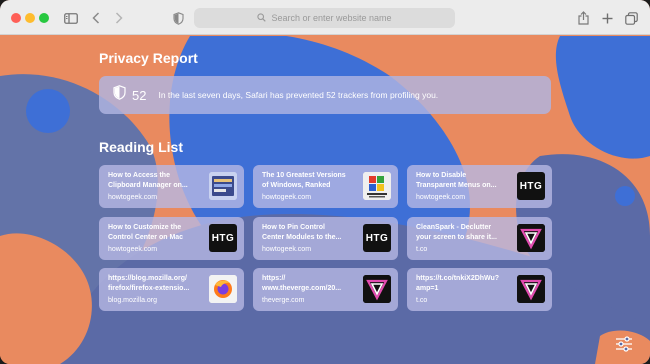 The image size is (650, 364). What do you see at coordinates (583, 18) in the screenshot?
I see `share-icon` at bounding box center [583, 18].